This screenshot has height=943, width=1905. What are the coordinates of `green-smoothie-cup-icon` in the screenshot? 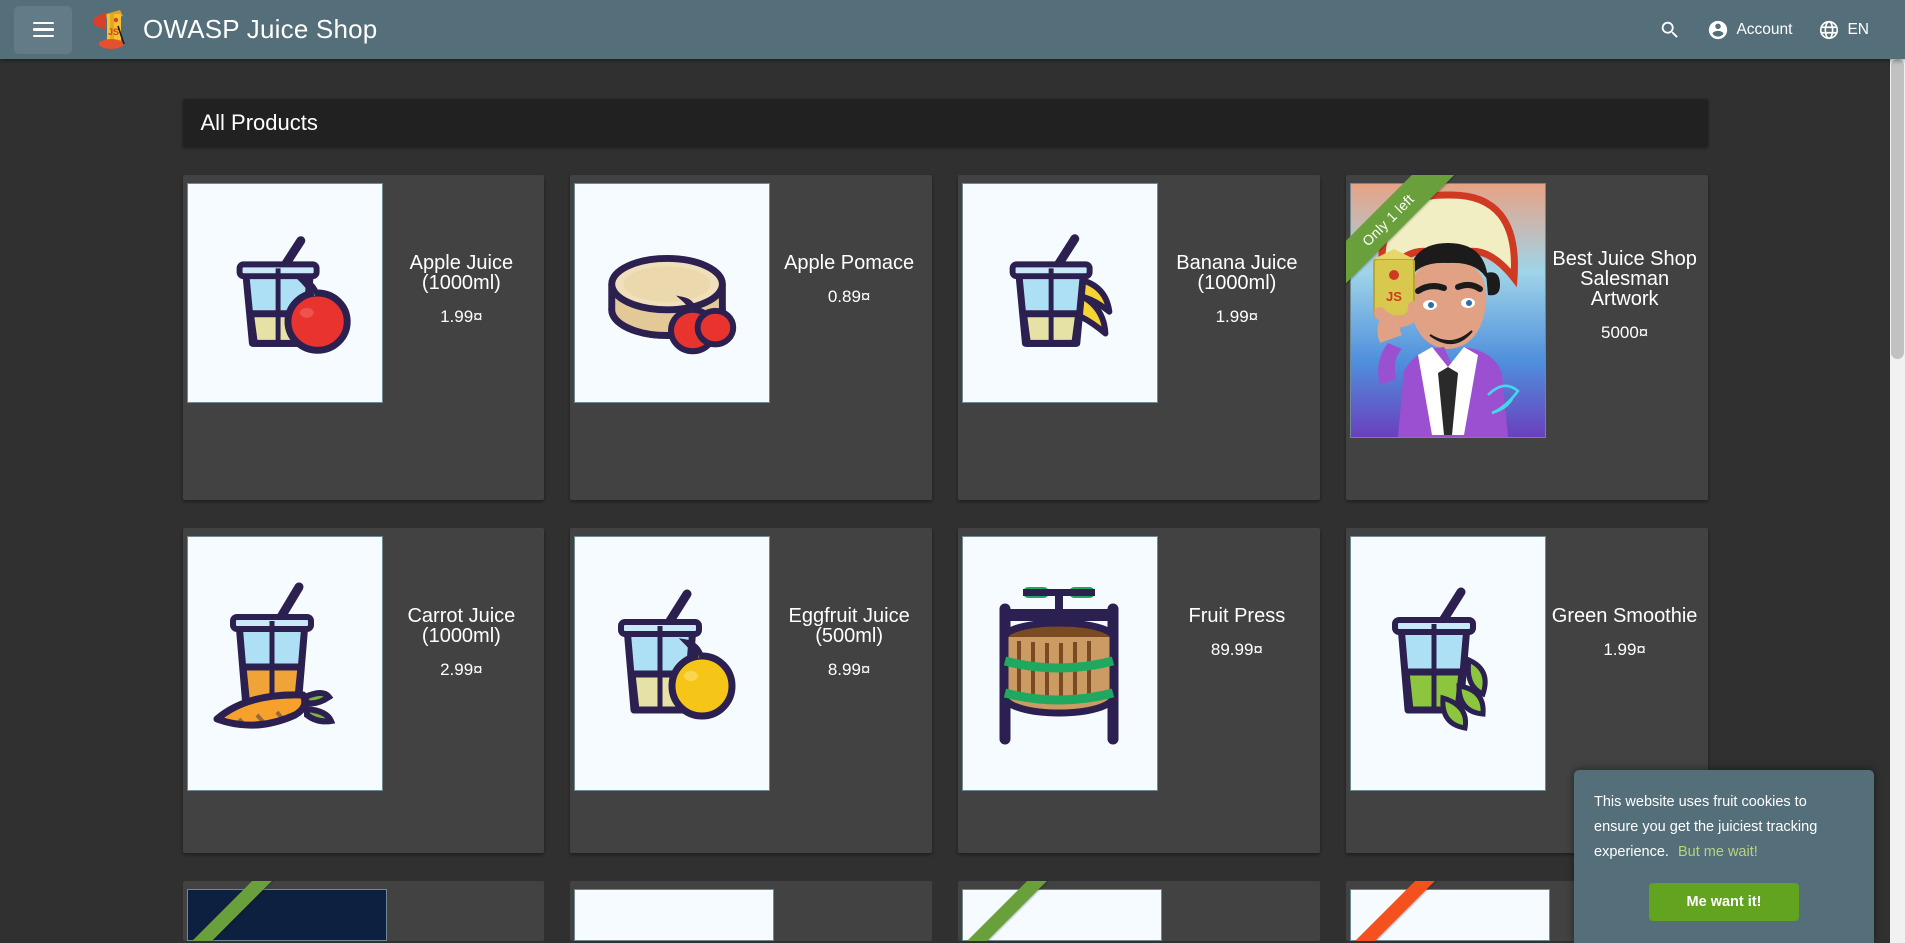 It's located at (1448, 664).